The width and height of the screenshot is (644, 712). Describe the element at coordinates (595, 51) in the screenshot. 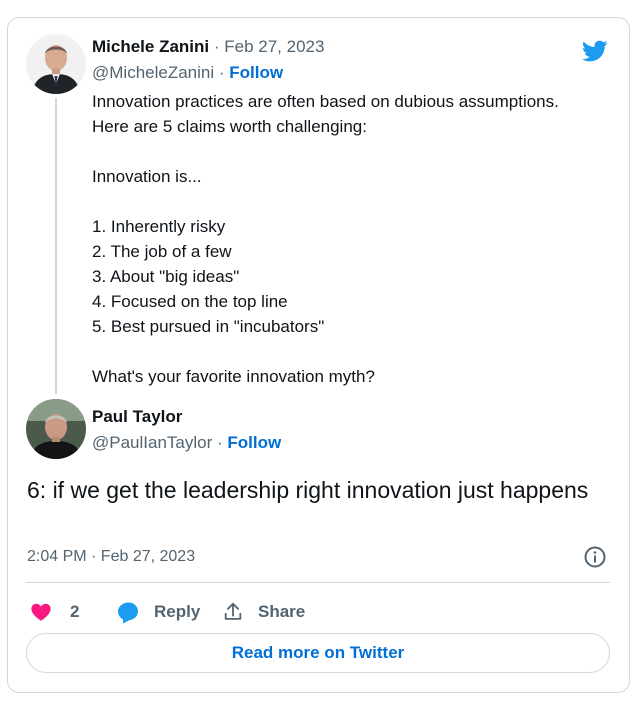

I see `twitter-bird-icon` at that location.